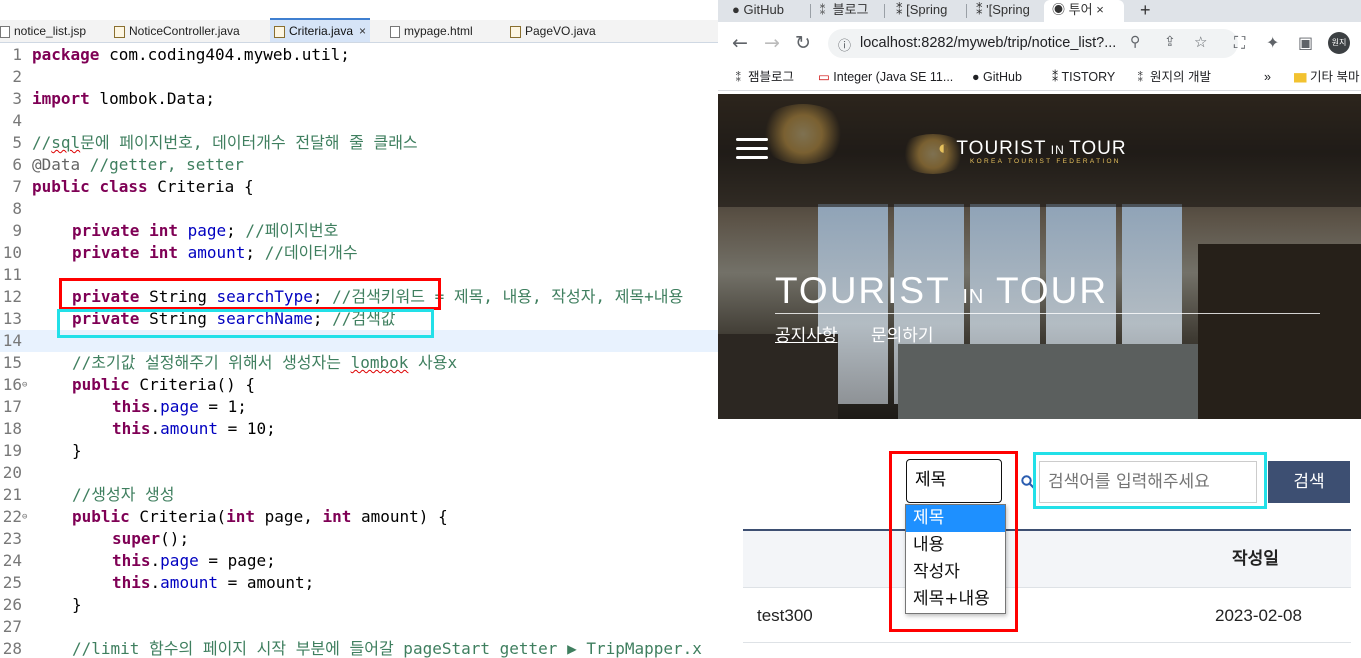  Describe the element at coordinates (124, 406) in the screenshot. I see `code-line: 17 this.page = 1;` at that location.